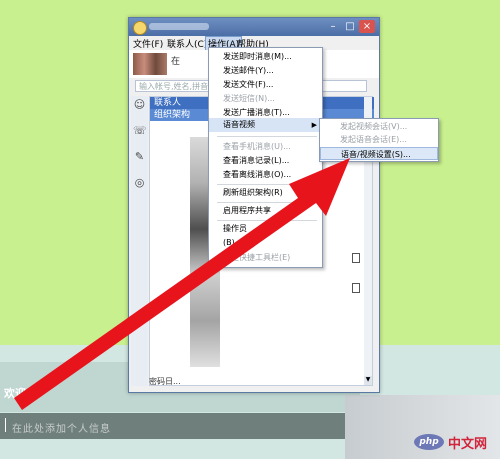 The width and height of the screenshot is (500, 459). Describe the element at coordinates (468, 444) in the screenshot. I see `watermark-text: 中文网` at that location.